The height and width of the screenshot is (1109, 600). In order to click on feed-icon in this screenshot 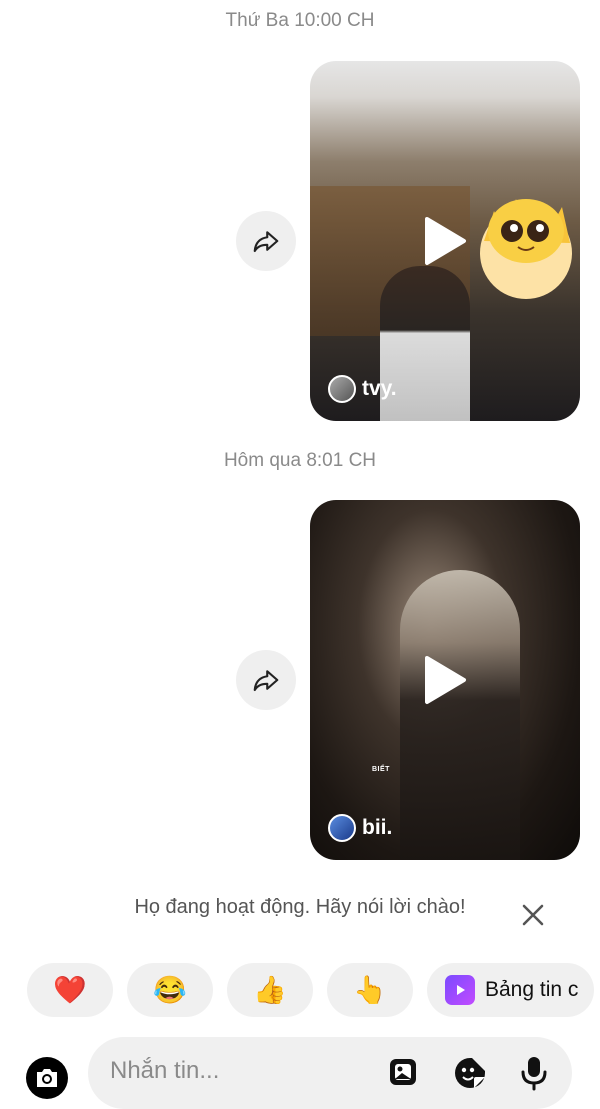, I will do `click(460, 990)`.